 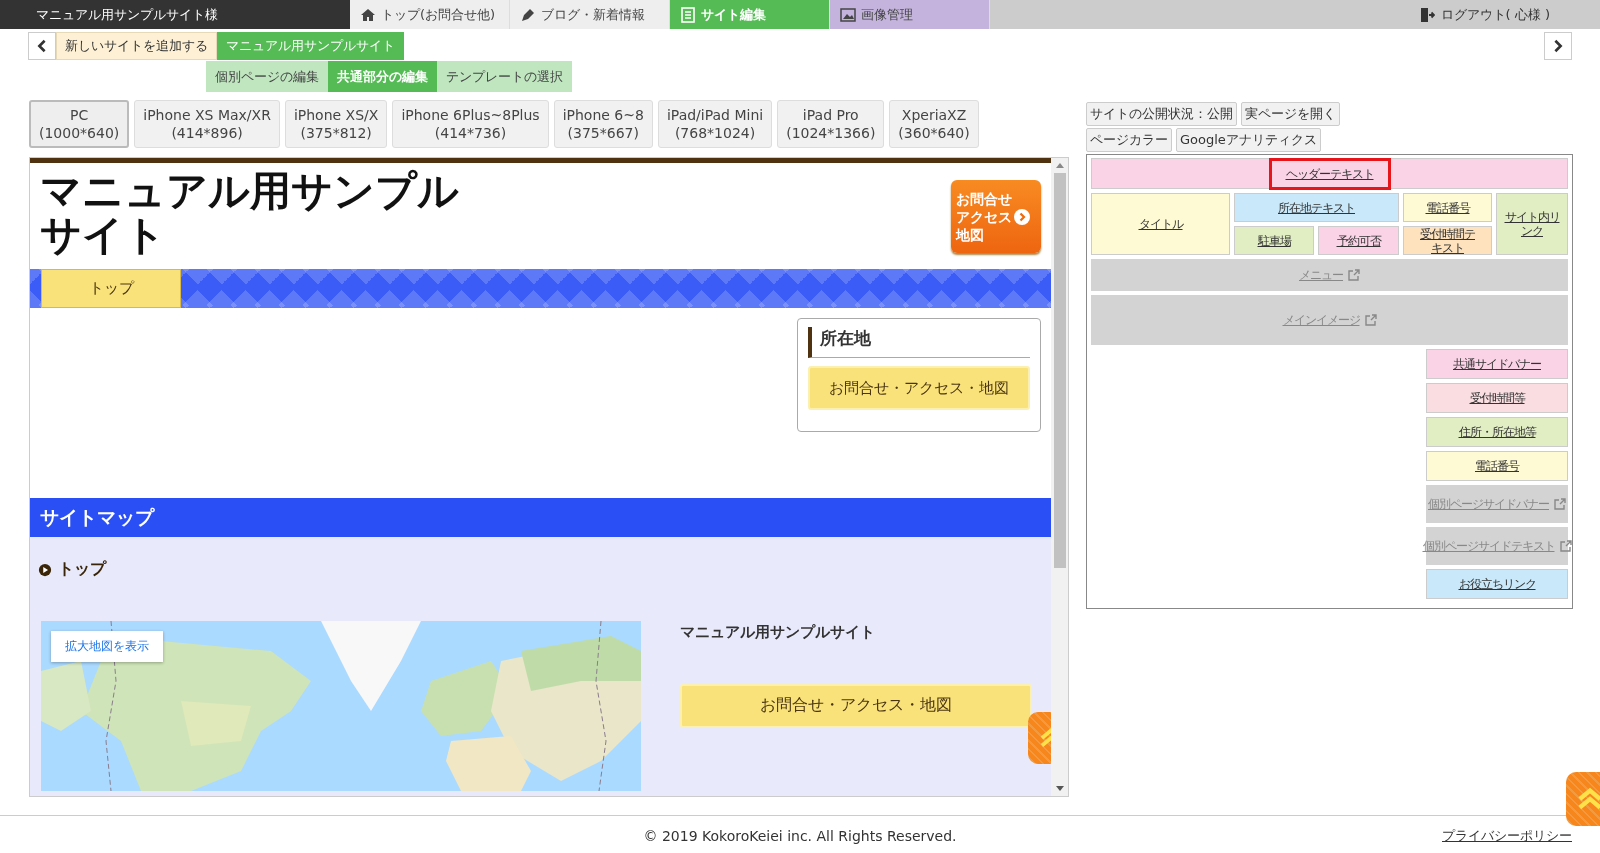 What do you see at coordinates (1484, 14) in the screenshot?
I see `logout-button: ログアウト( 心様 )` at bounding box center [1484, 14].